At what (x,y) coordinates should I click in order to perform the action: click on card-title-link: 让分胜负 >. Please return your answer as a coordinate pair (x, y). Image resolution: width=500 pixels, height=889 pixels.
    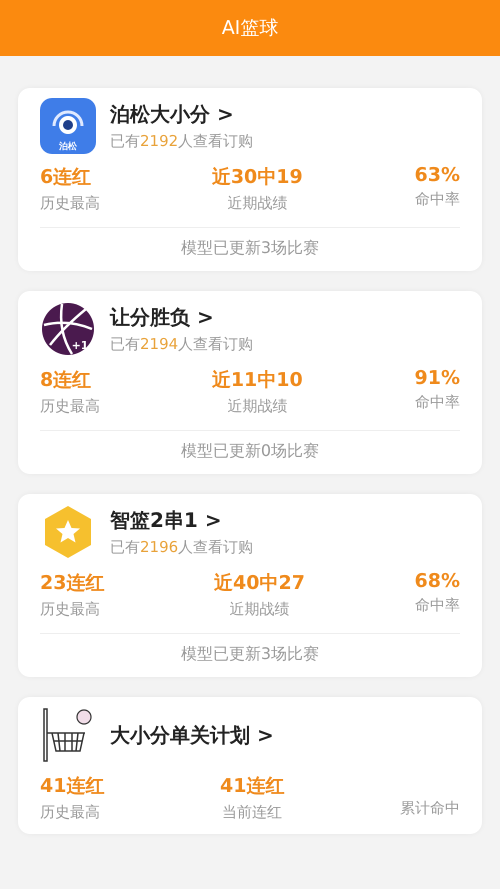
    Looking at the image, I should click on (162, 317).